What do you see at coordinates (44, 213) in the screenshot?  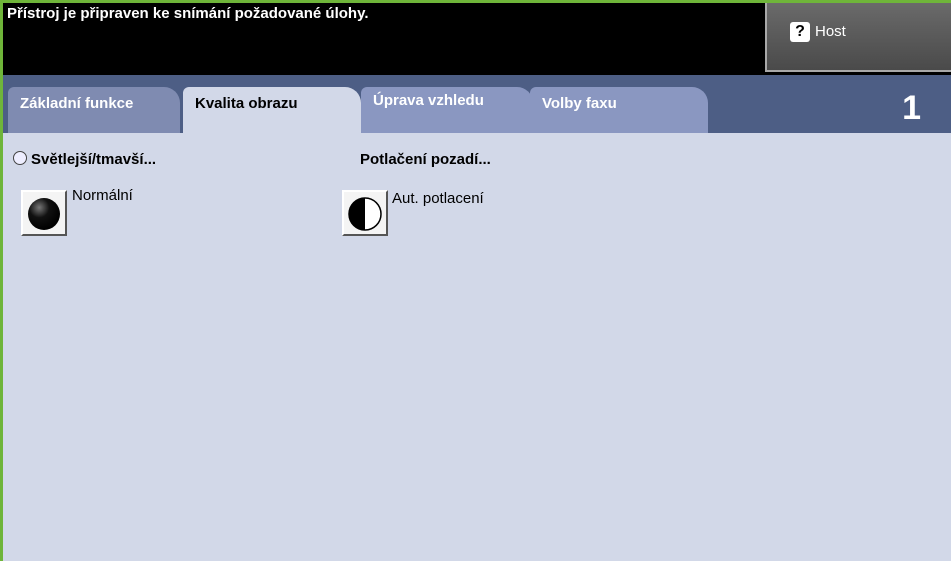 I see `lighter-darker-button` at bounding box center [44, 213].